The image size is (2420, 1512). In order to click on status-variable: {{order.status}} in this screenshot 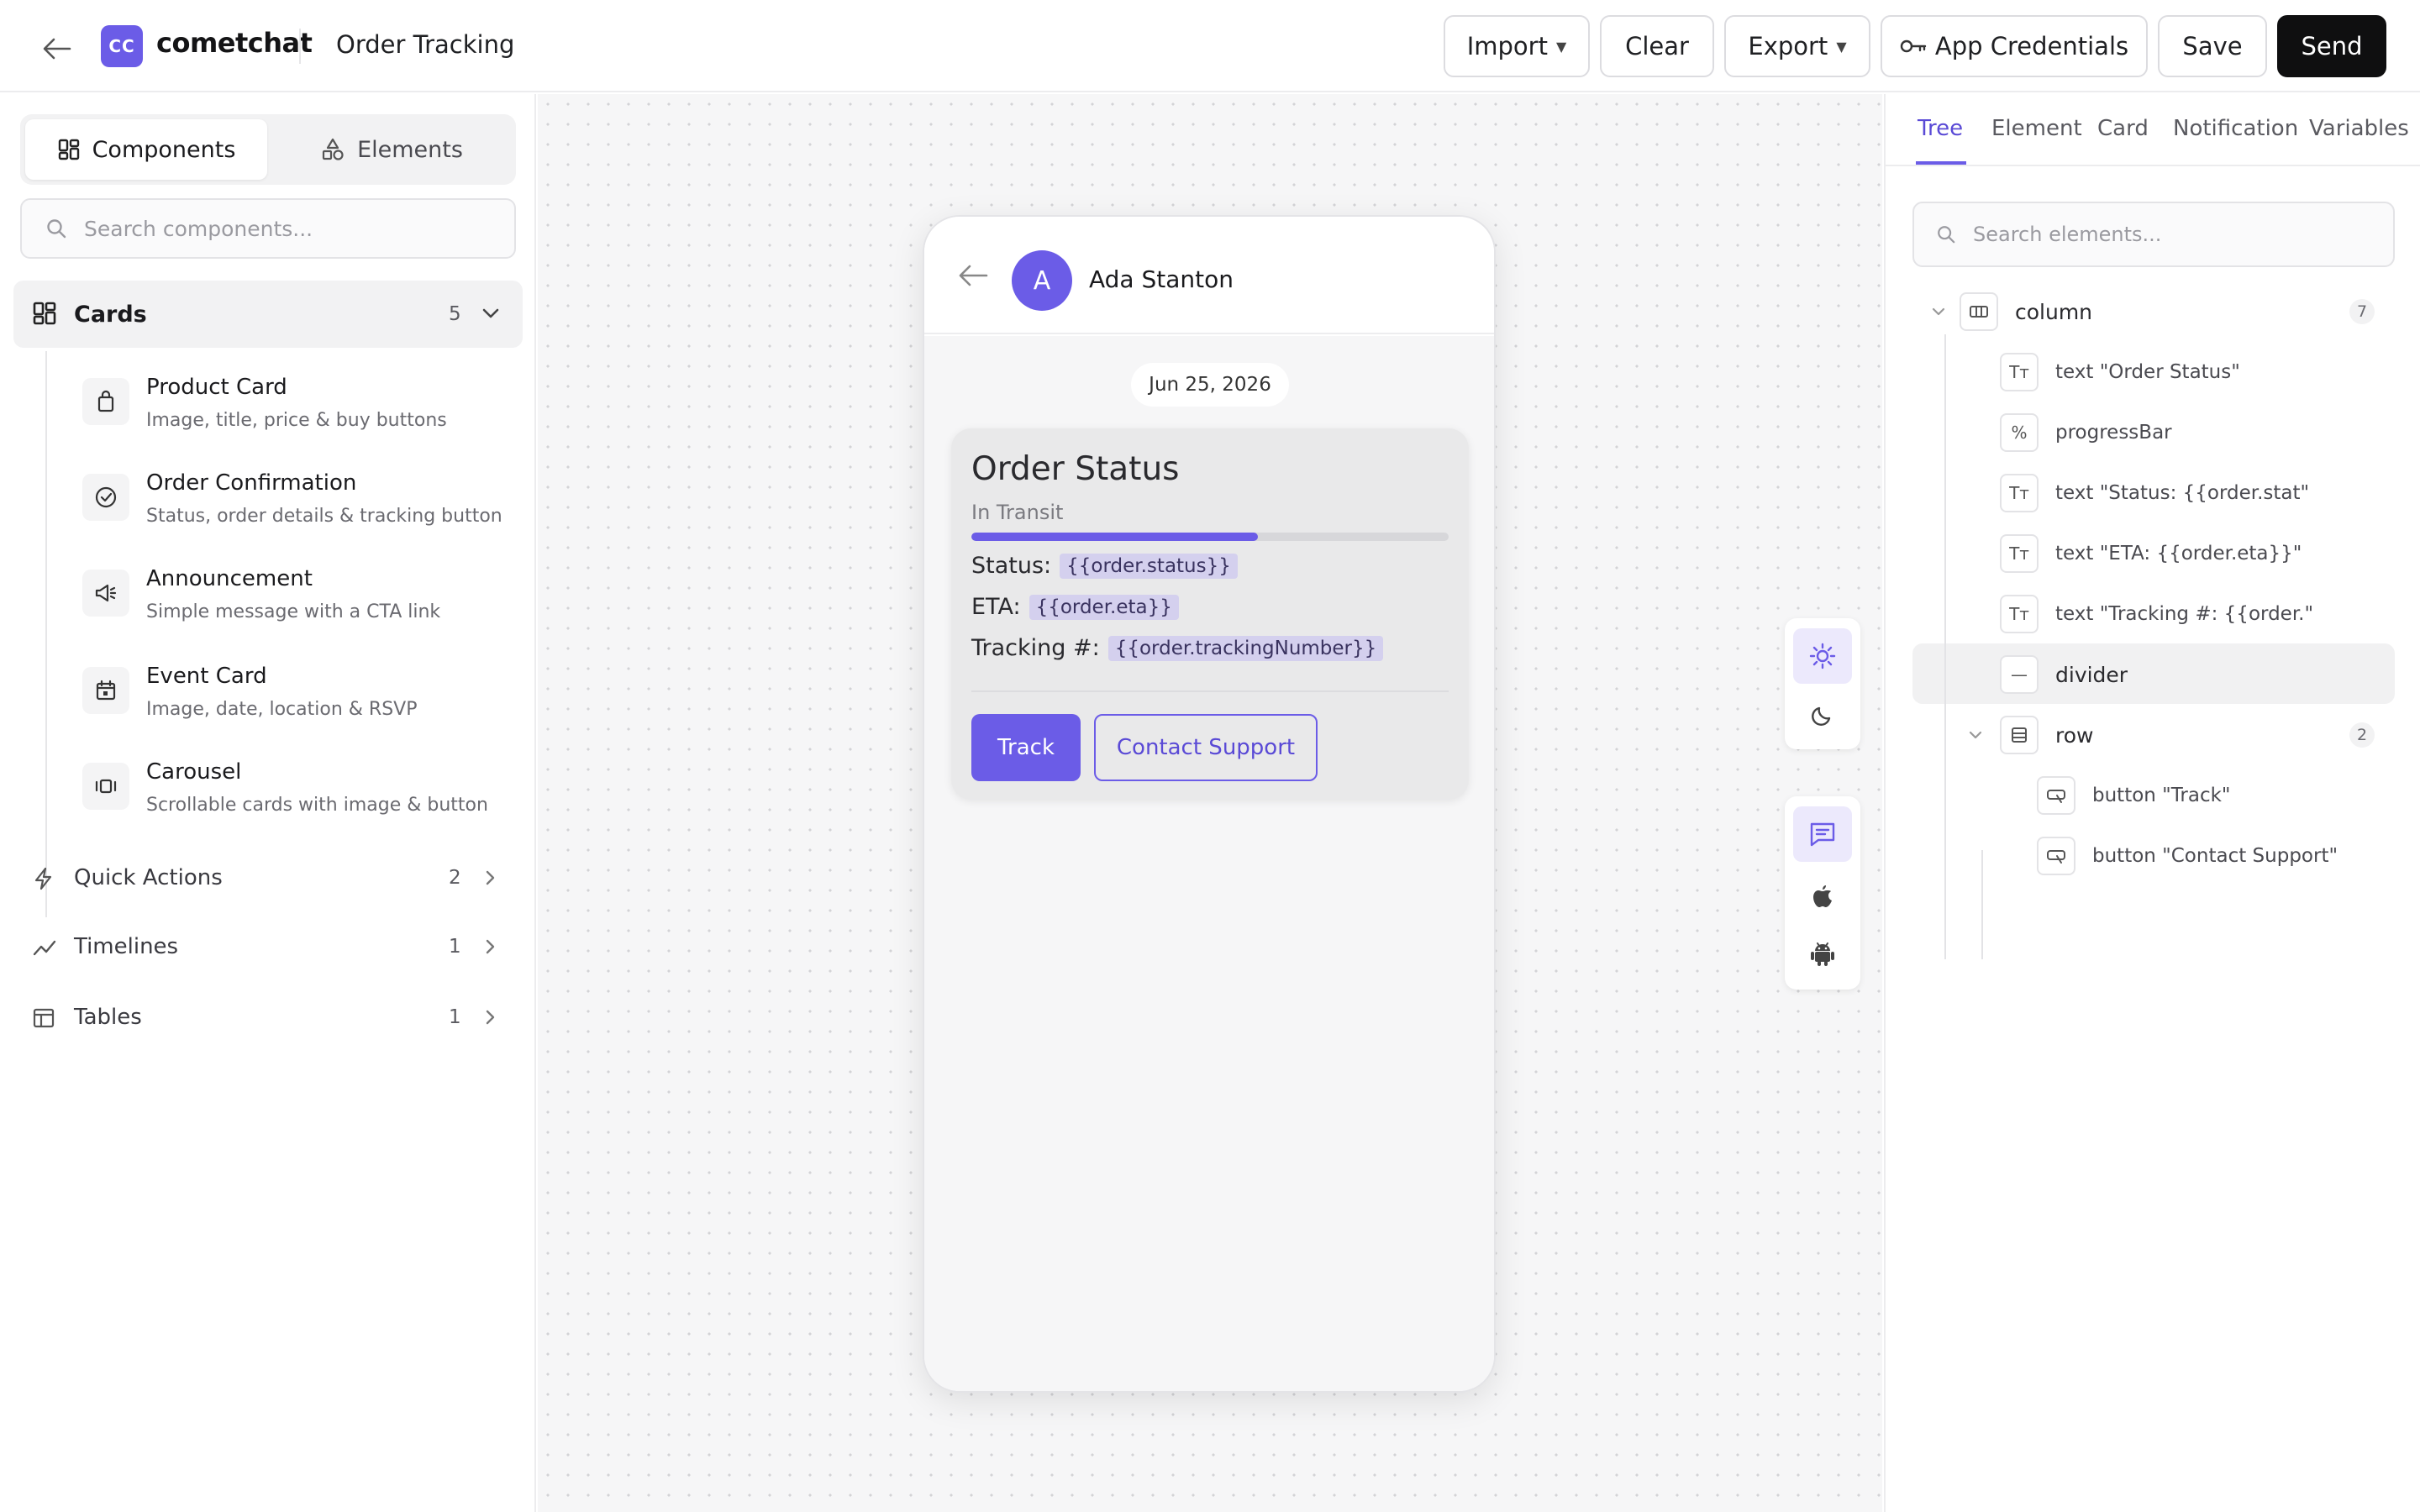, I will do `click(1149, 566)`.